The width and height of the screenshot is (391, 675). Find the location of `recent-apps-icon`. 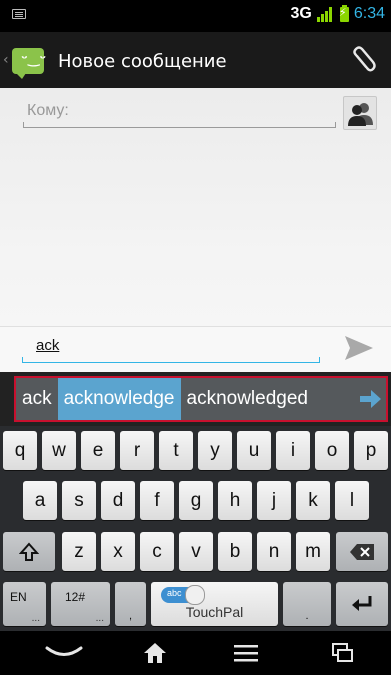

recent-apps-icon is located at coordinates (343, 653).